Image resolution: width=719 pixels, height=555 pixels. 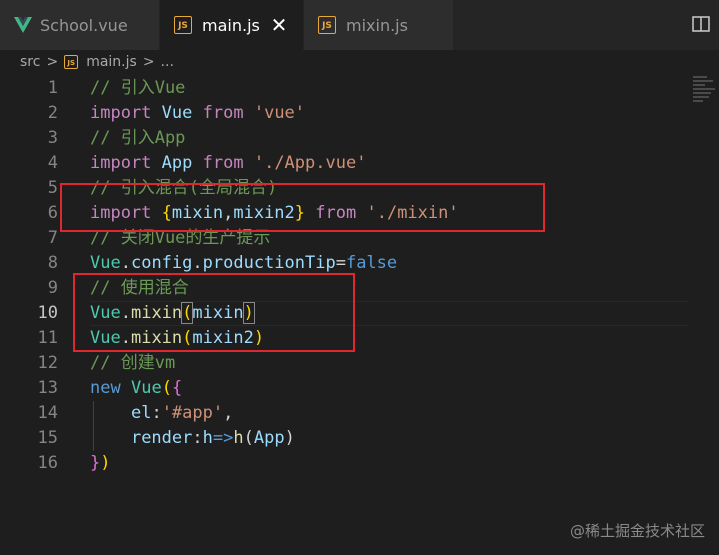 I want to click on line-number: 7, so click(x=52, y=238).